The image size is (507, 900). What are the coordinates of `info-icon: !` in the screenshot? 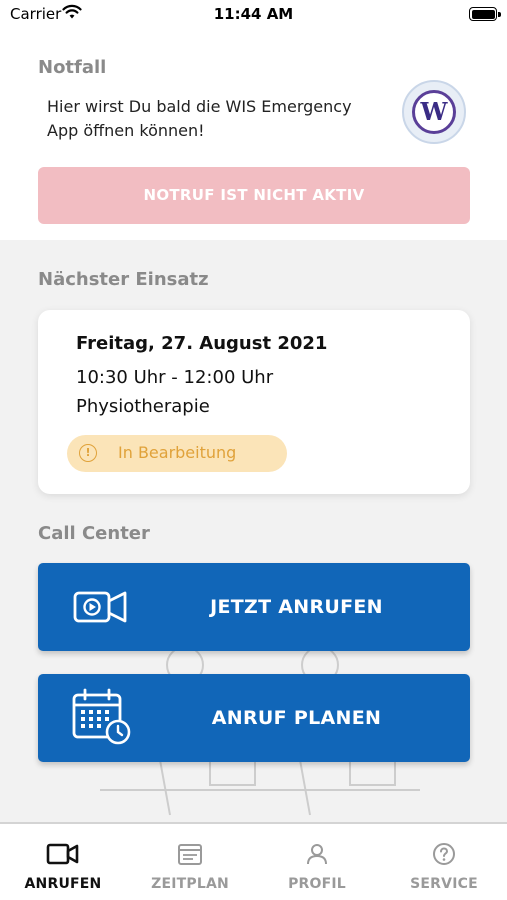 It's located at (88, 453).